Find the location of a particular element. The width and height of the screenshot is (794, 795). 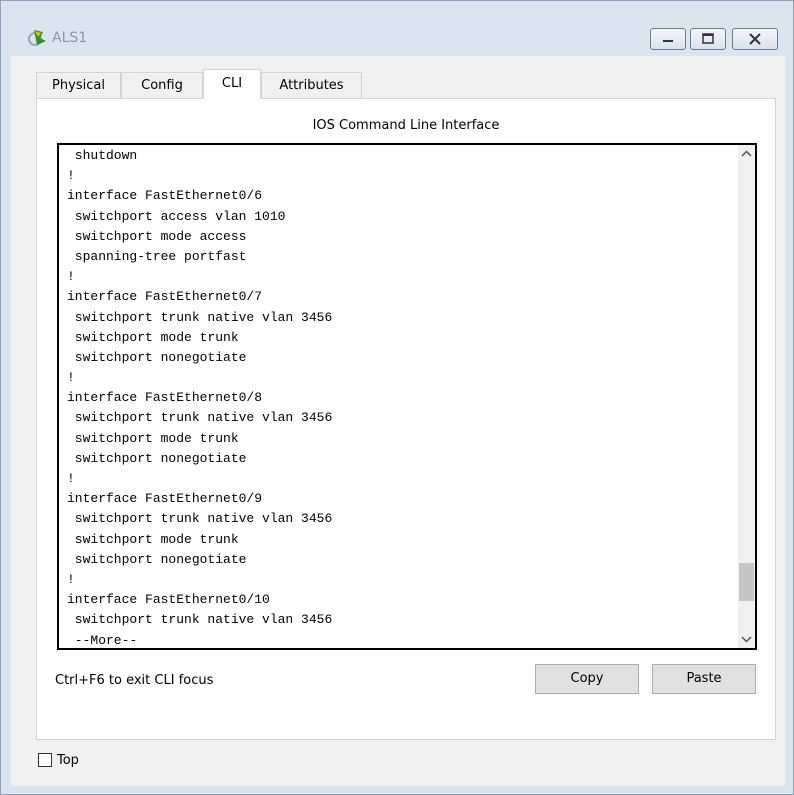

terminal-line: interface FastEthernet0/9 is located at coordinates (165, 499).